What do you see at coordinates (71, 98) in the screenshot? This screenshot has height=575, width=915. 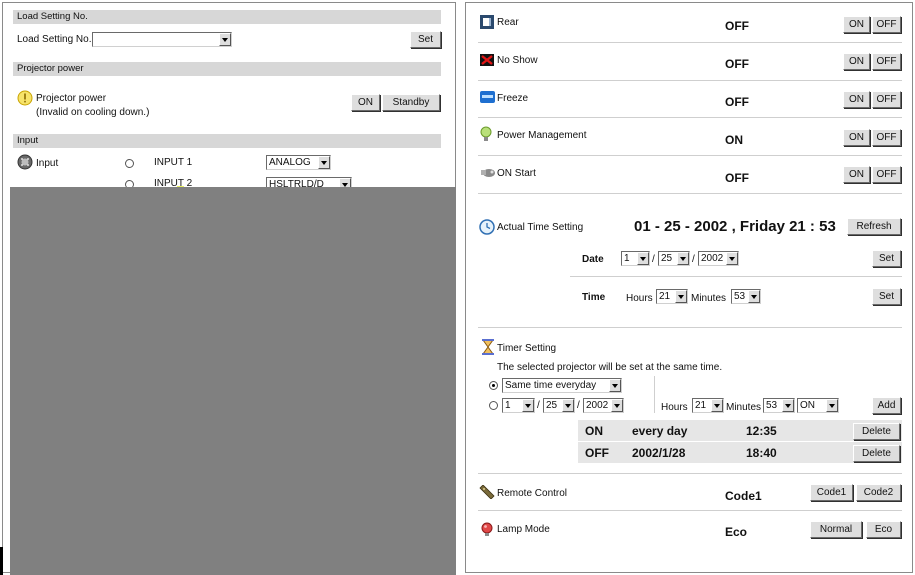 I see `projector-power-label: Projector power` at bounding box center [71, 98].